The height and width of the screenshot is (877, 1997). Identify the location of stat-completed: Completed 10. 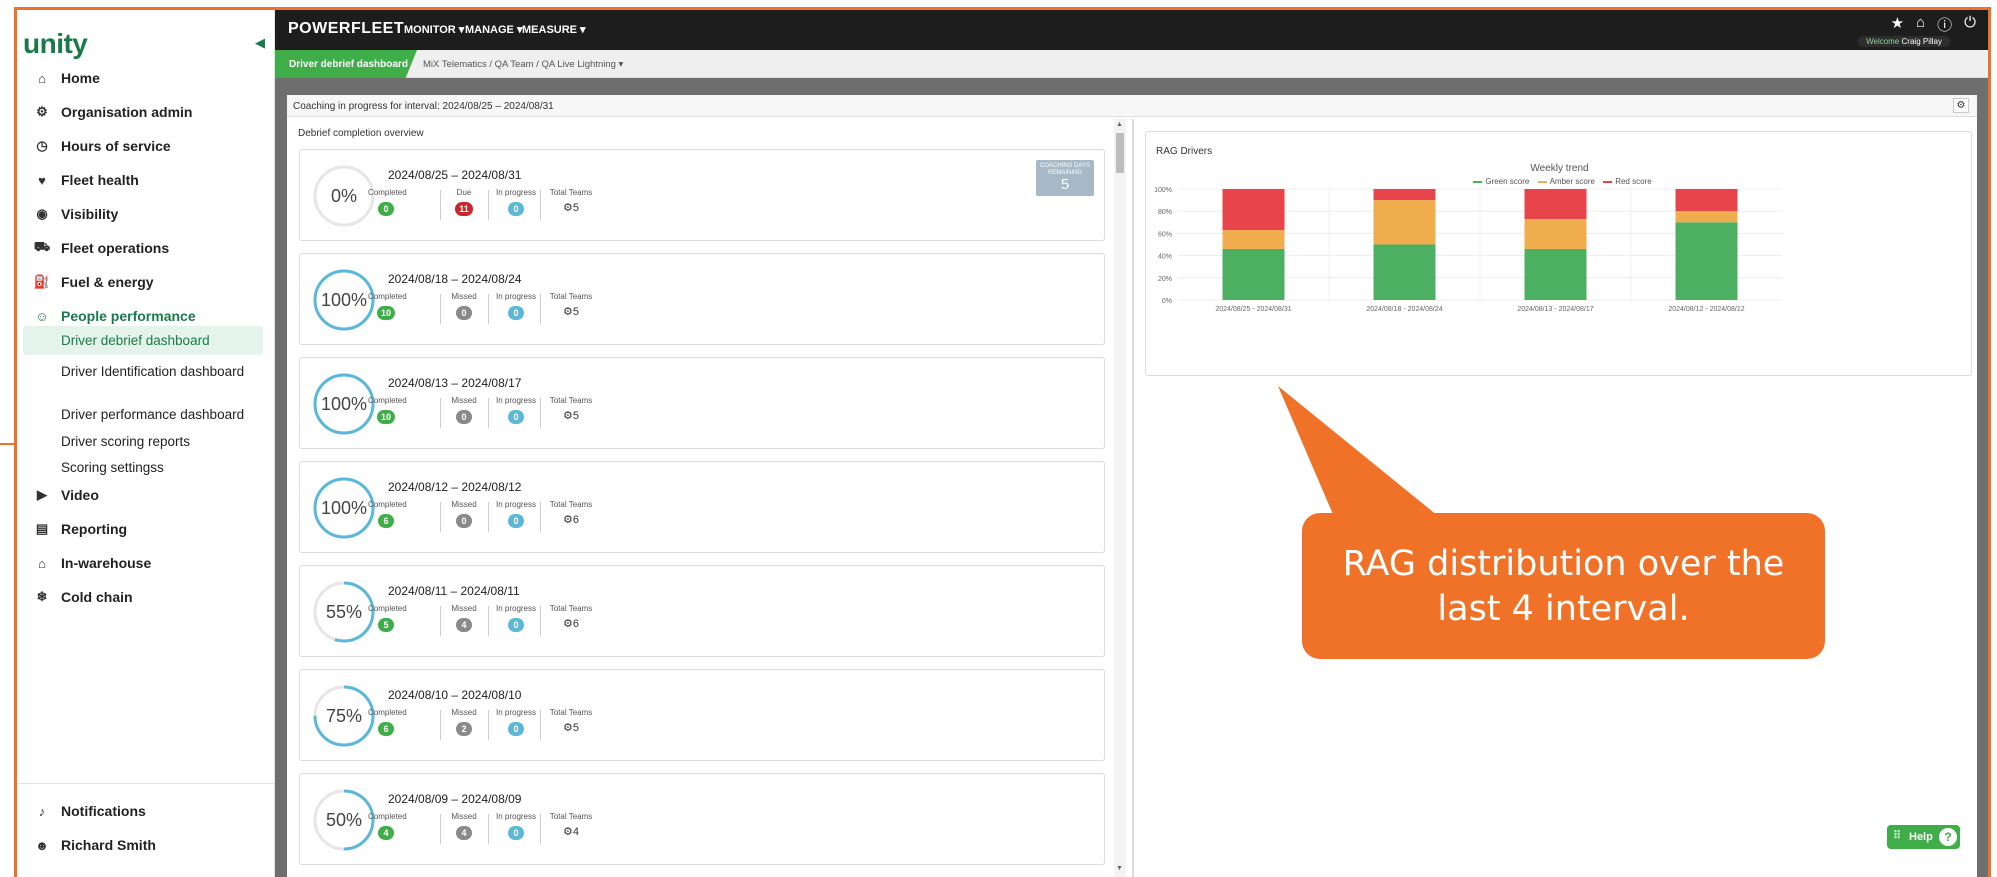
(387, 410).